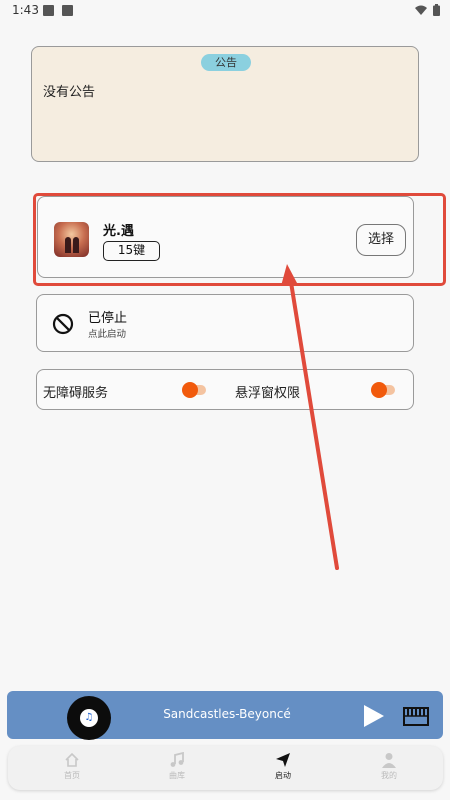 The height and width of the screenshot is (800, 450). What do you see at coordinates (436, 10) in the screenshot?
I see `battery-icon` at bounding box center [436, 10].